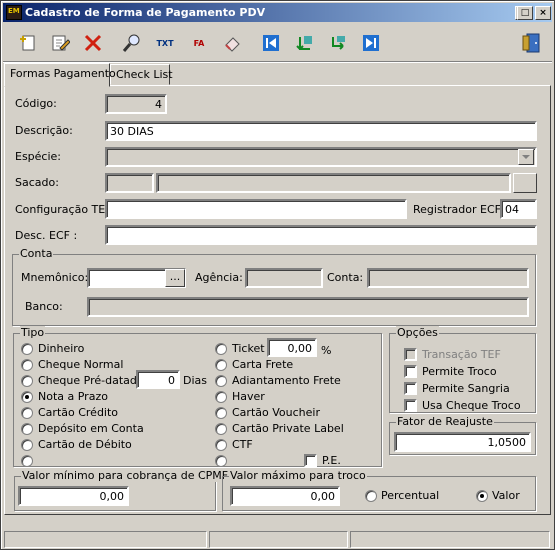  I want to click on radio-adiantamento-frete, so click(221, 381).